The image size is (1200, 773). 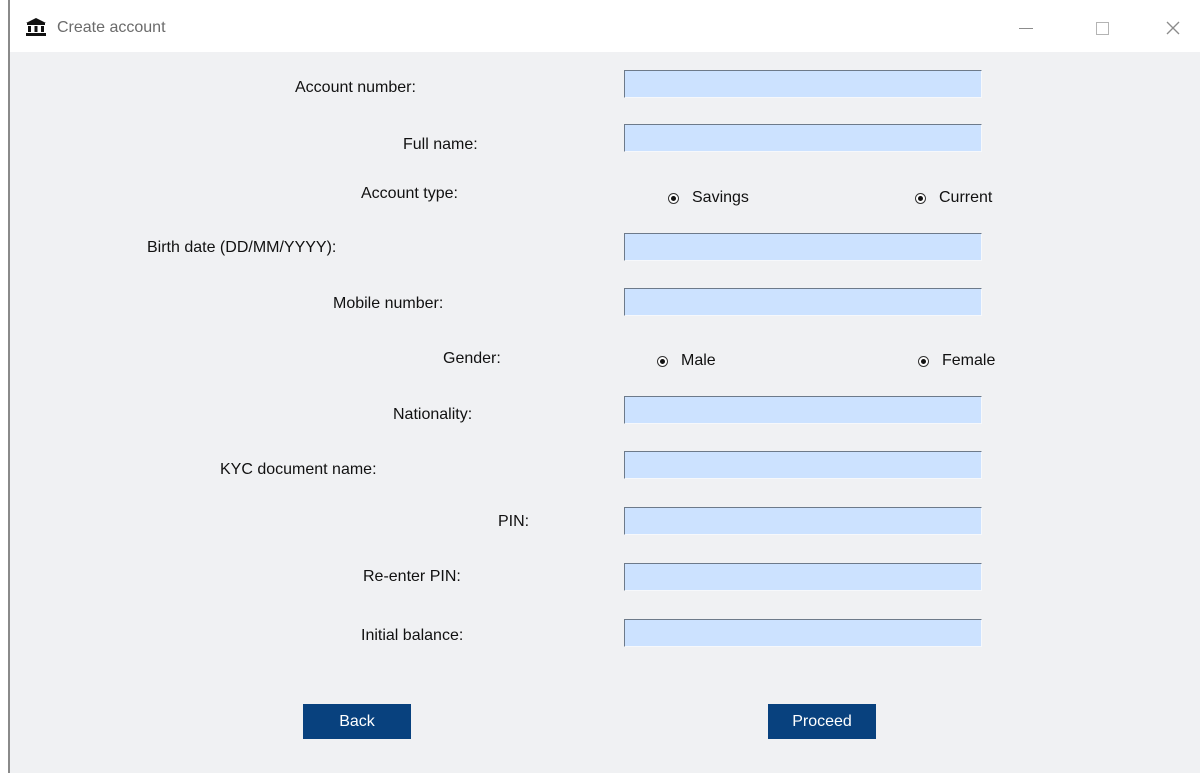 What do you see at coordinates (803, 247) in the screenshot?
I see `birth-date-input` at bounding box center [803, 247].